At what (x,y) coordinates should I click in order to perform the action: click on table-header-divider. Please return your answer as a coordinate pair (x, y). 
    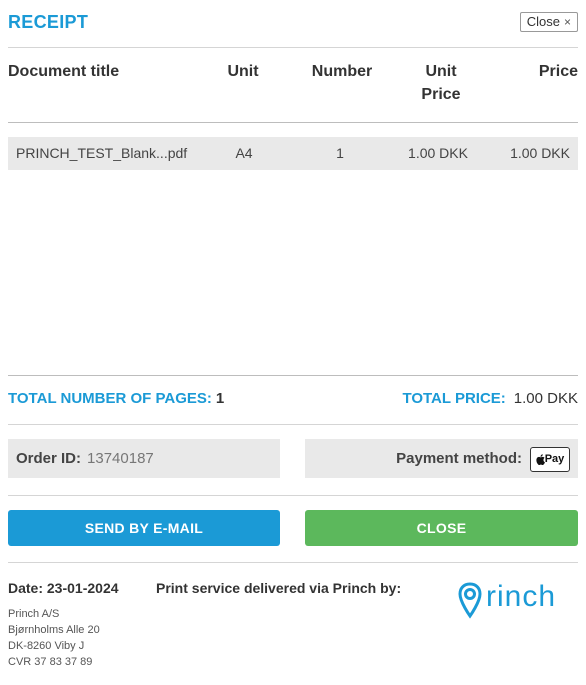
    Looking at the image, I should click on (293, 122).